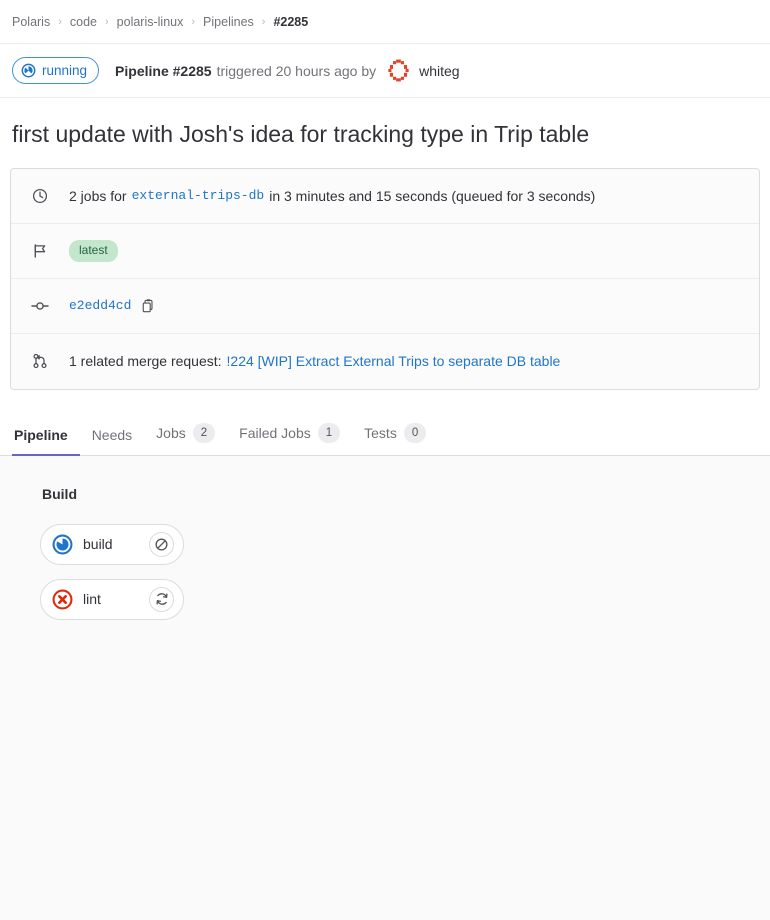 Image resolution: width=770 pixels, height=920 pixels. Describe the element at coordinates (98, 195) in the screenshot. I see `jobs-count-text: 2 jobs for` at that location.